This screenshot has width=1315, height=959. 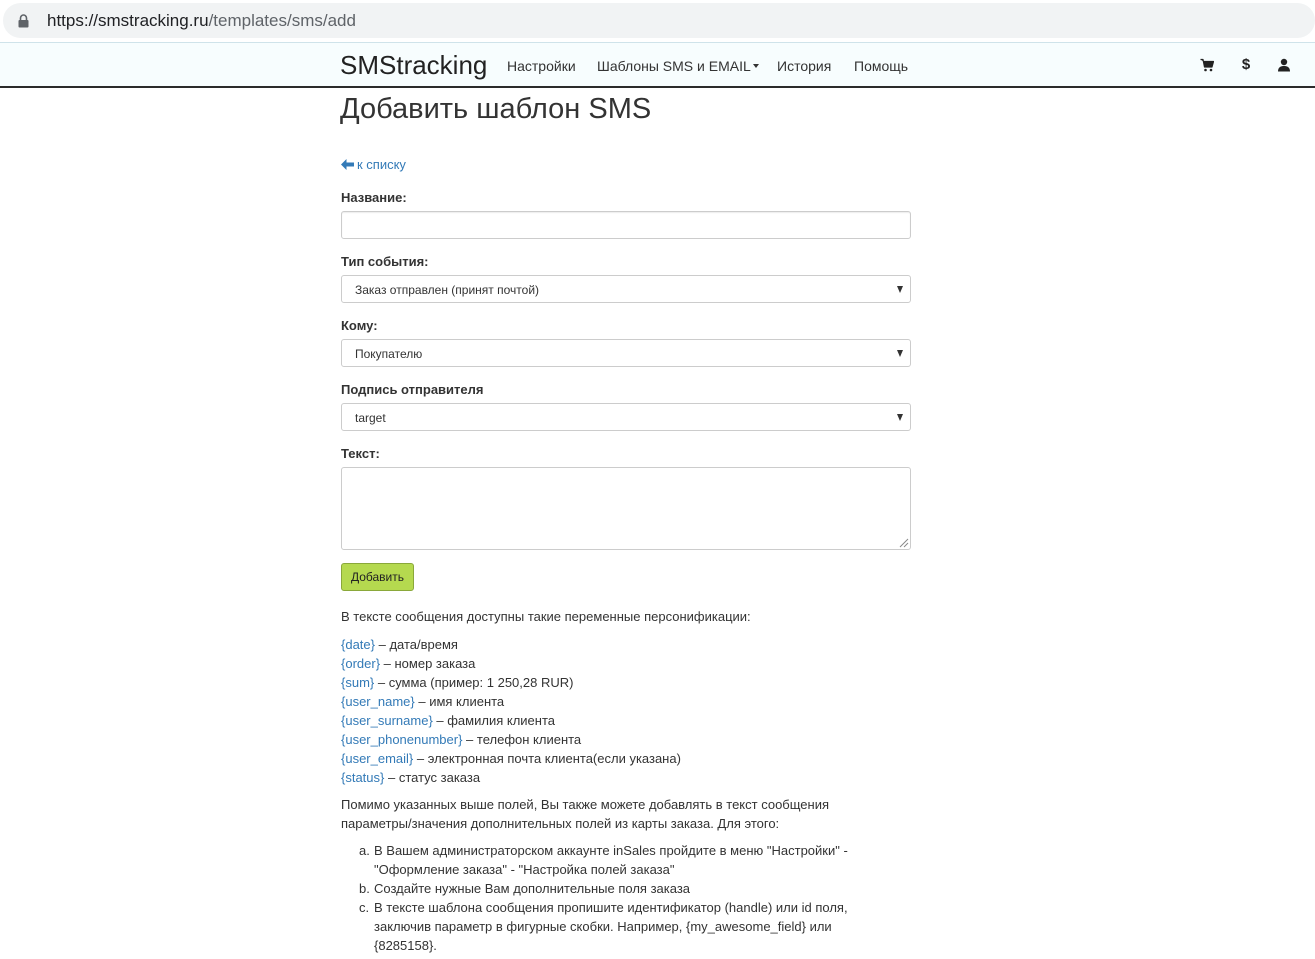 What do you see at coordinates (381, 164) in the screenshot?
I see `back-link-label: к списку` at bounding box center [381, 164].